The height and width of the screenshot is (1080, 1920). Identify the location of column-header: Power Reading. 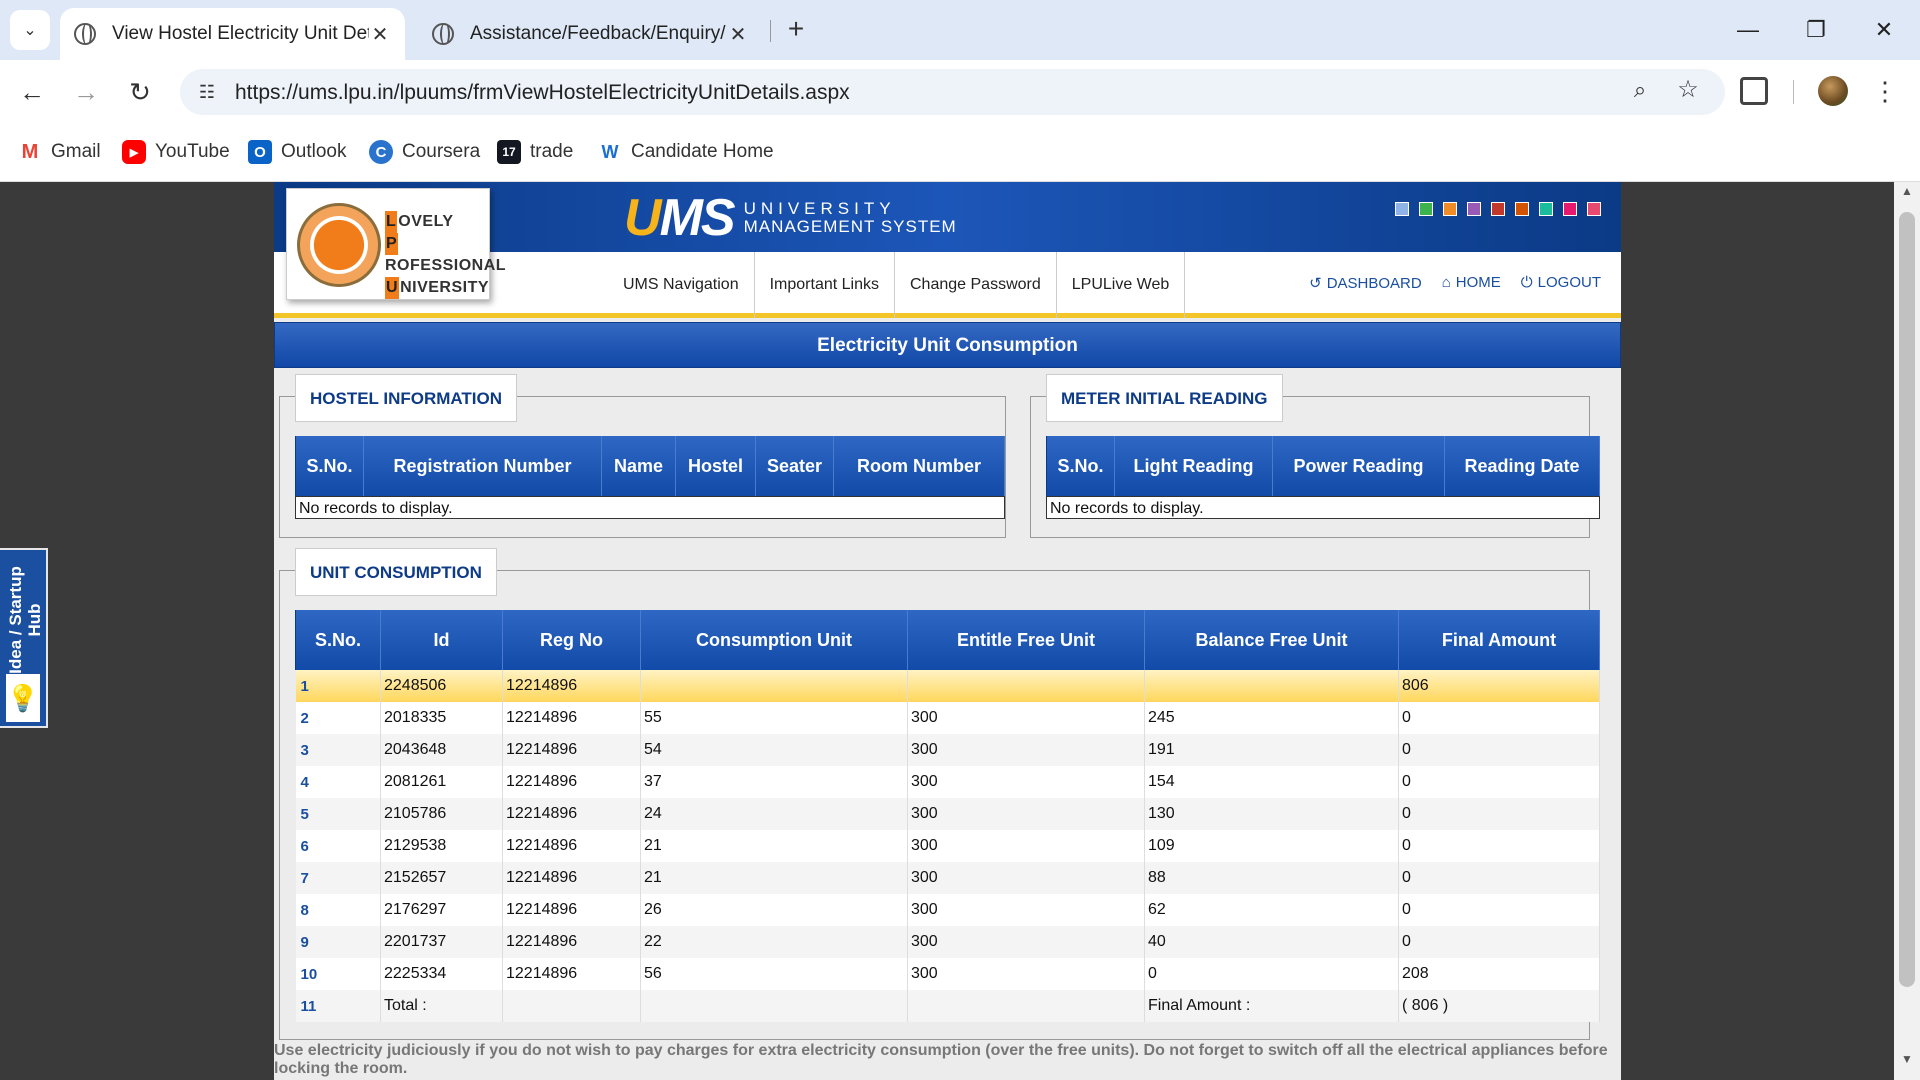
(1358, 466).